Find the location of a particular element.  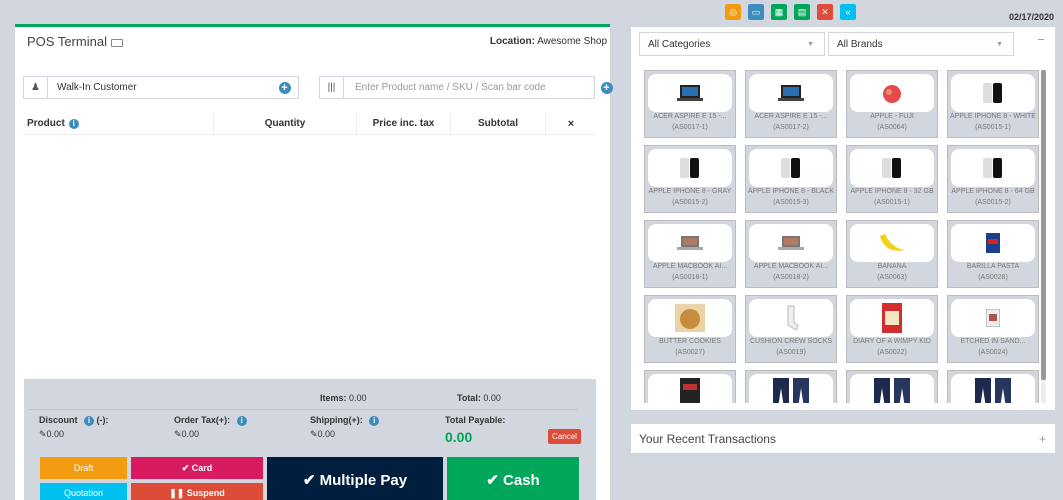

backward-icon: « is located at coordinates (848, 12).